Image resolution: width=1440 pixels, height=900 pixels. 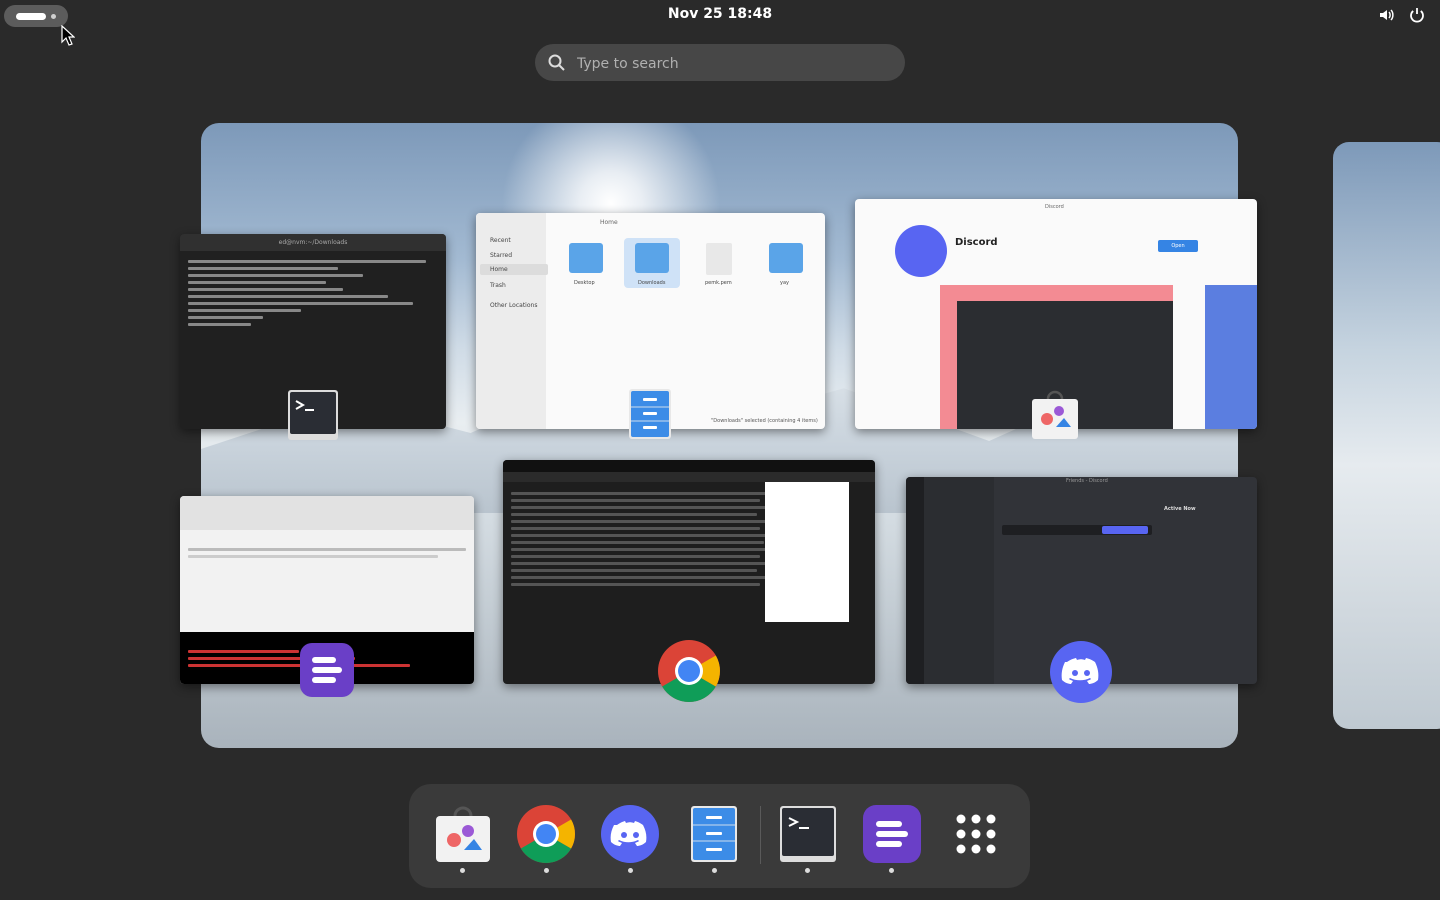 I want to click on dash-item-files, so click(x=714, y=834).